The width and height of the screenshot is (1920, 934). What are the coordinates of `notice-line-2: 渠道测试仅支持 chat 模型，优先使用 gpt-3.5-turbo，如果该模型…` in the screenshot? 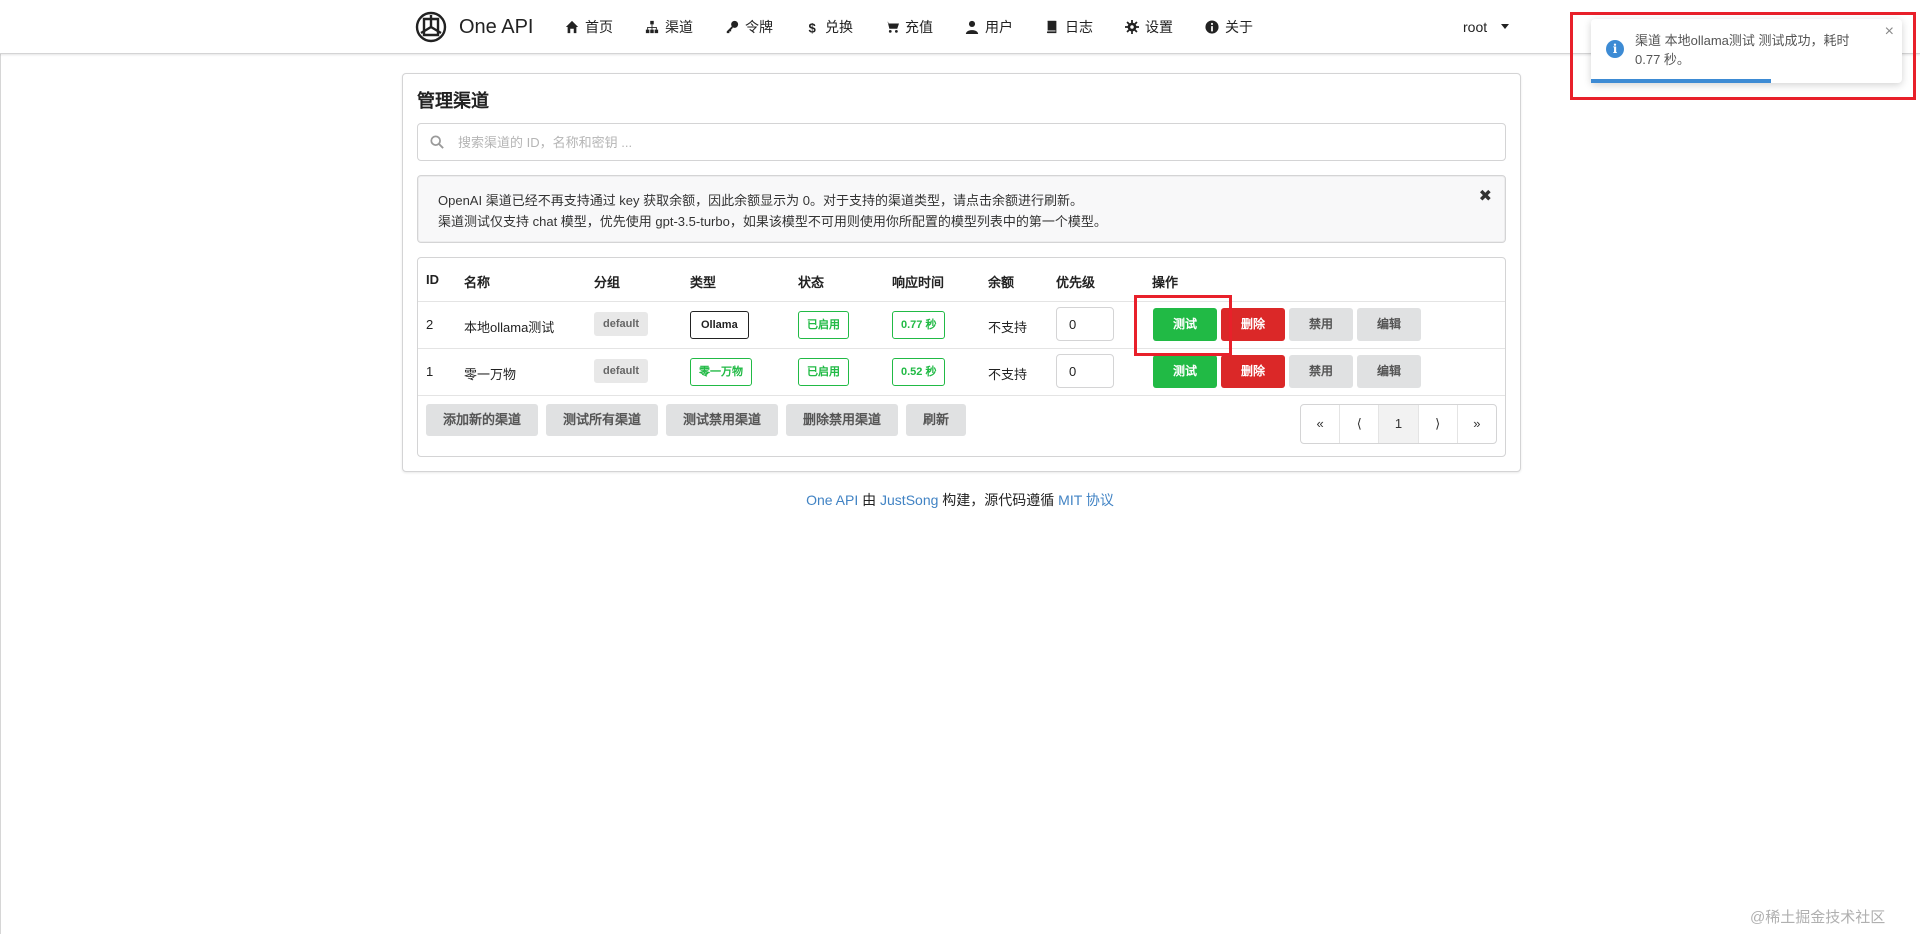 It's located at (772, 221).